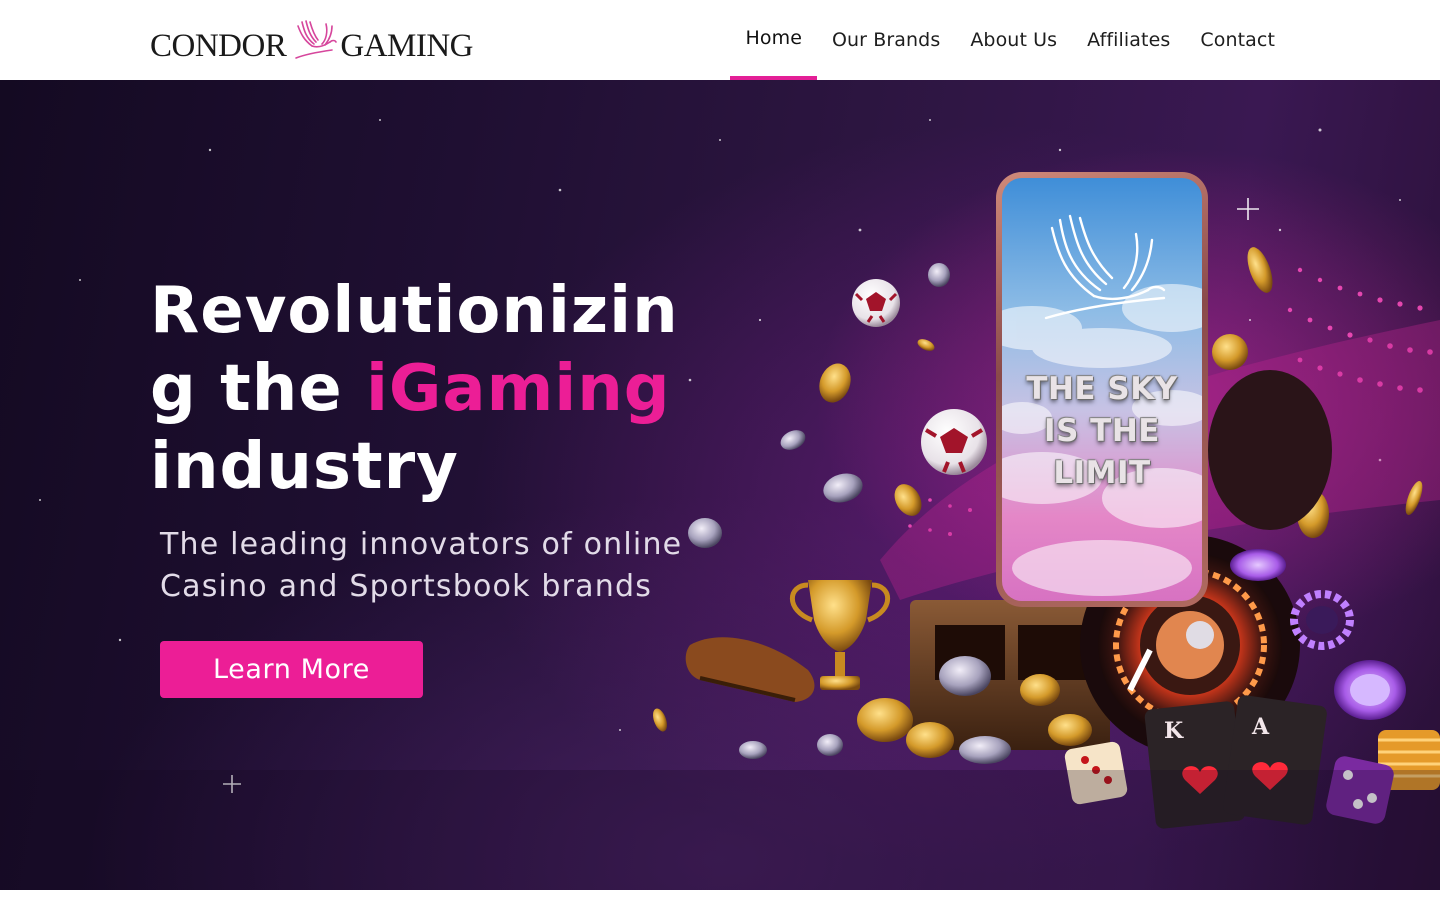 This screenshot has width=1440, height=900. I want to click on hero-title: Revolutionizing the iGaming industry, so click(430, 389).